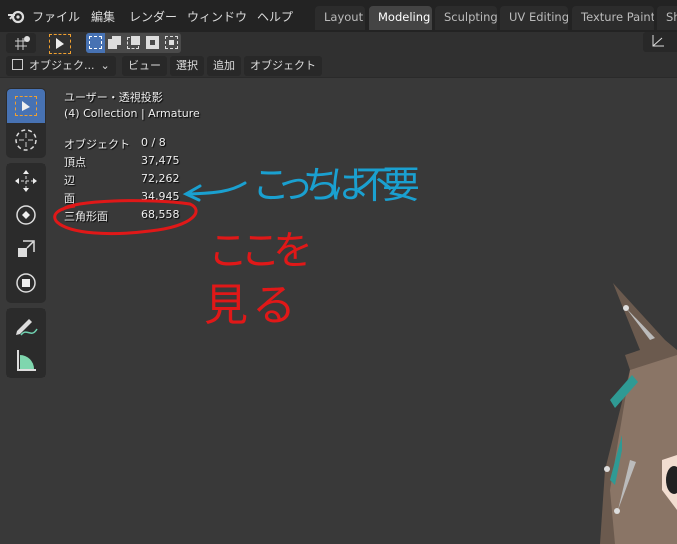 The height and width of the screenshot is (544, 677). What do you see at coordinates (250, 305) in the screenshot?
I see `red-note-line2: 見る` at bounding box center [250, 305].